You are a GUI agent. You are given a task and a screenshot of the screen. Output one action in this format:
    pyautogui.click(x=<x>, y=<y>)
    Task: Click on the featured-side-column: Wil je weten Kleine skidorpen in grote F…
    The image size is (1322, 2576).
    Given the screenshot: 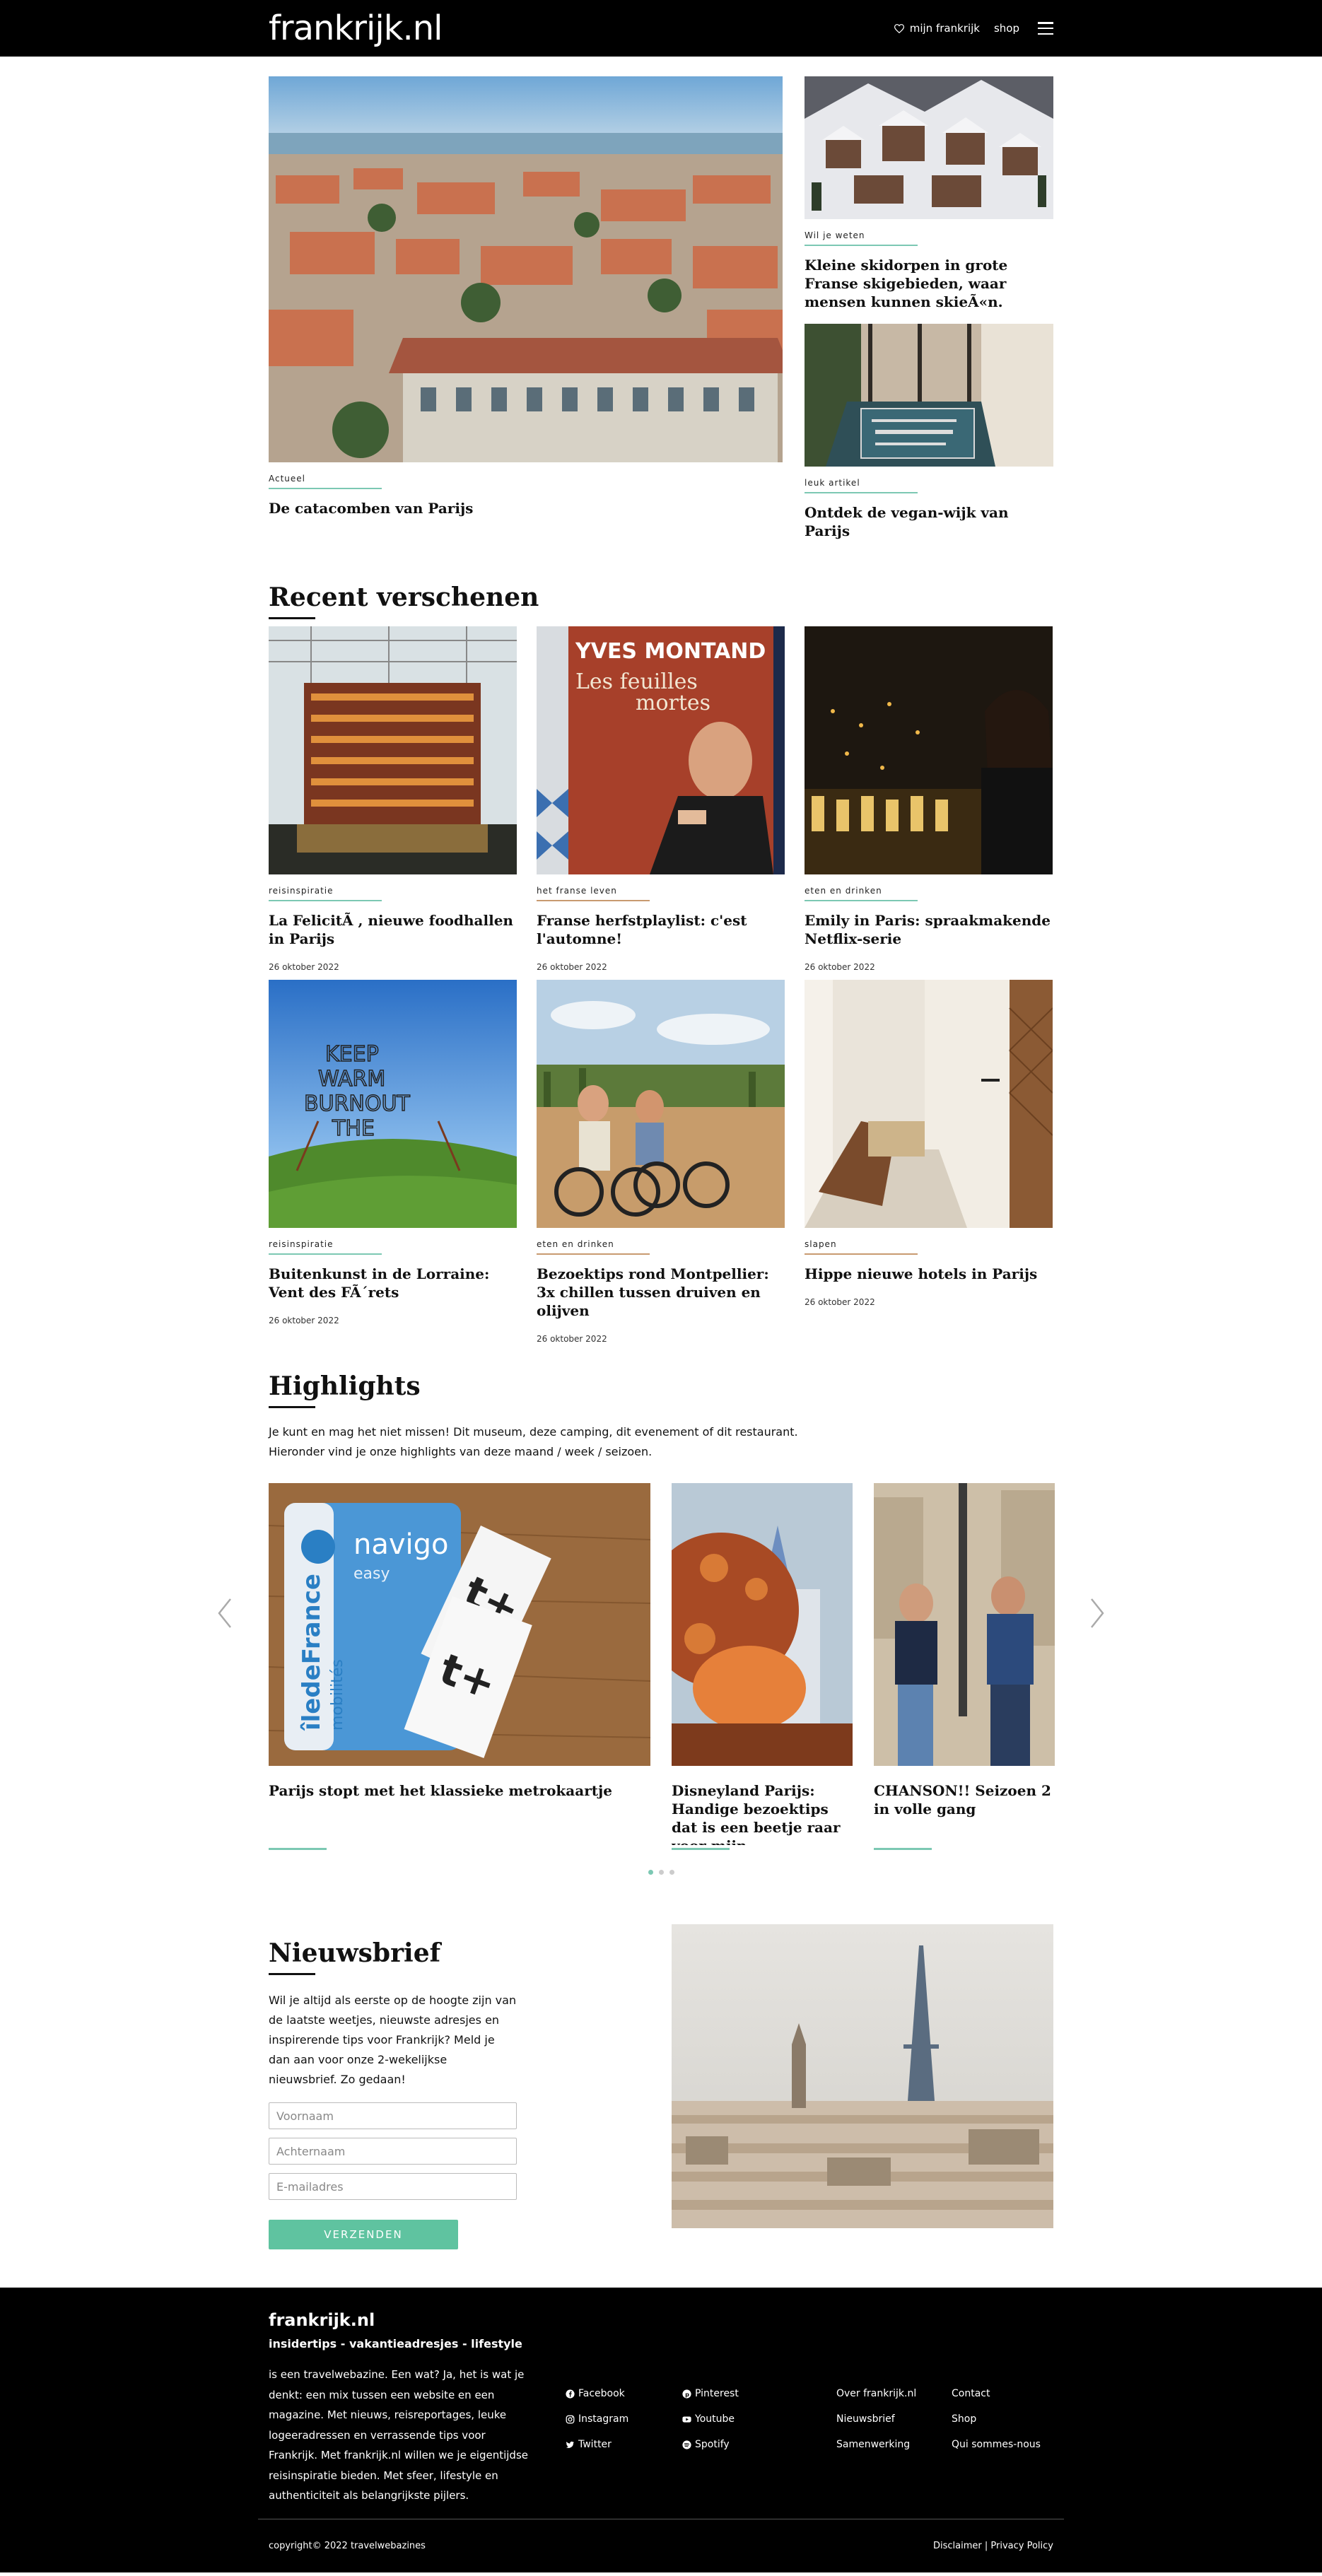 What is the action you would take?
    pyautogui.click(x=929, y=308)
    